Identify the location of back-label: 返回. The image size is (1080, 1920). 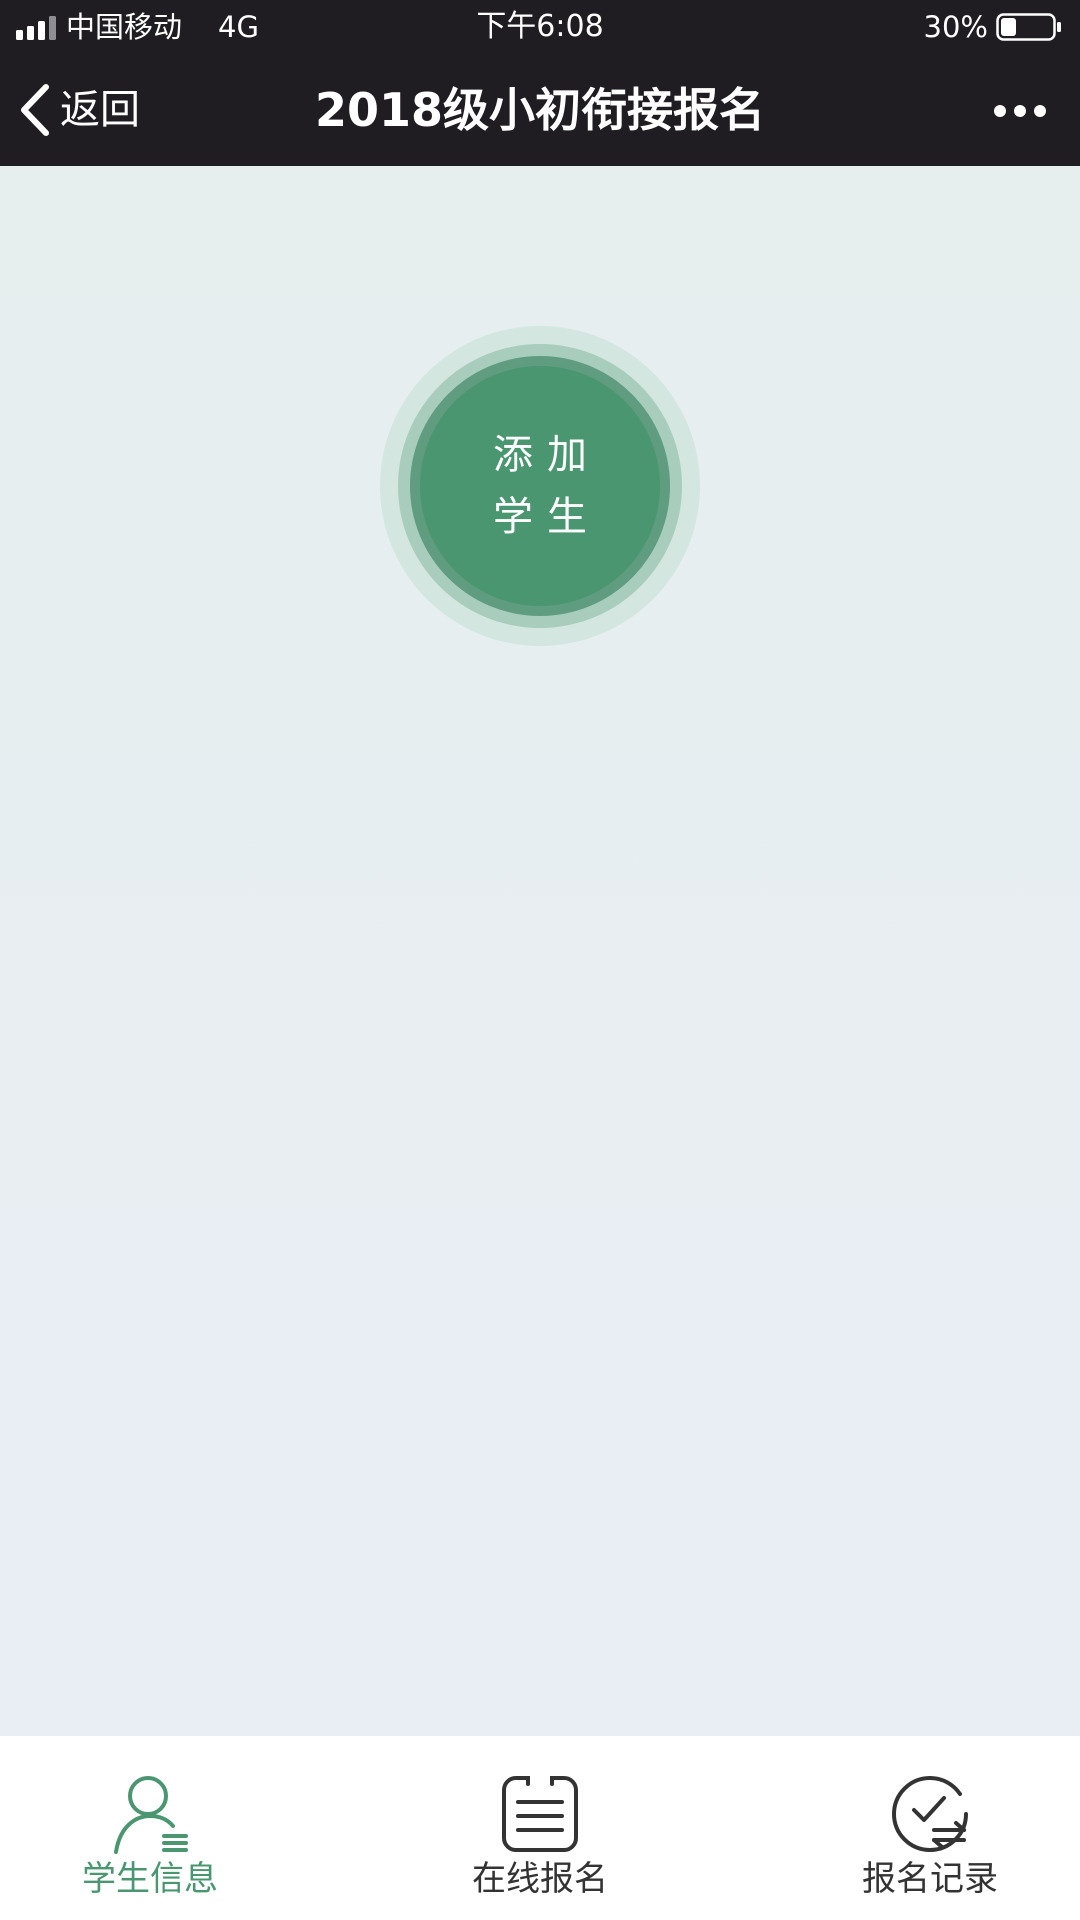
(100, 110).